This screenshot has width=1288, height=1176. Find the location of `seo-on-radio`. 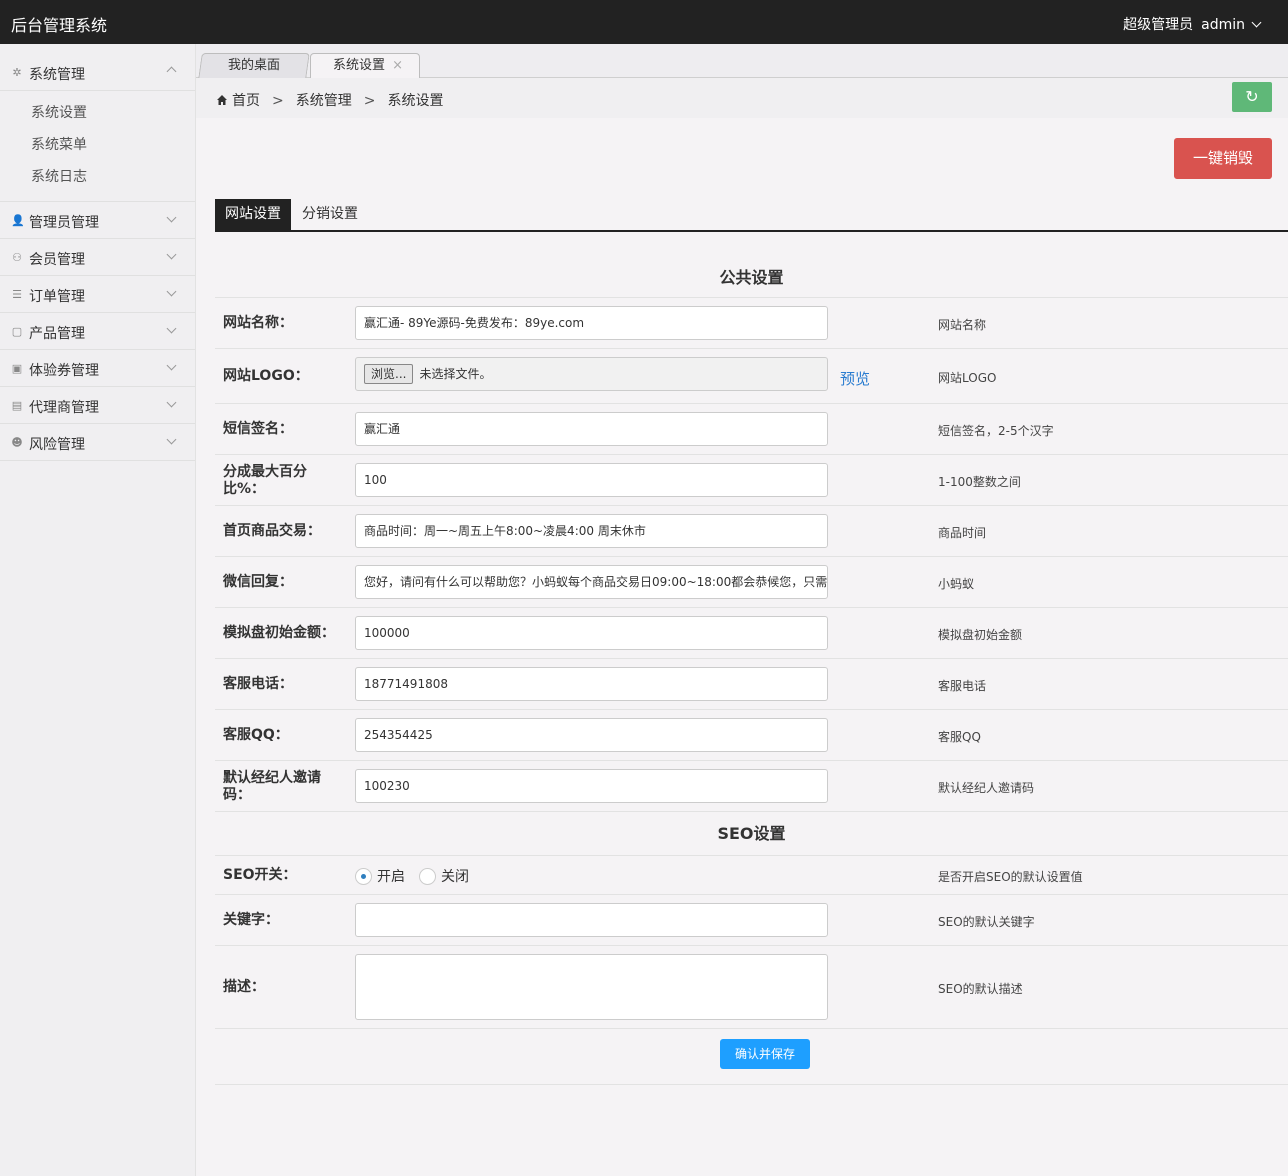

seo-on-radio is located at coordinates (363, 876).